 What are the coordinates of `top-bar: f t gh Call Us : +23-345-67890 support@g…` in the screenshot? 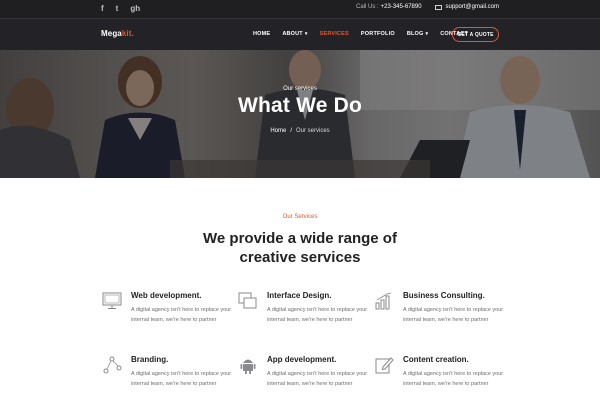 It's located at (300, 9).